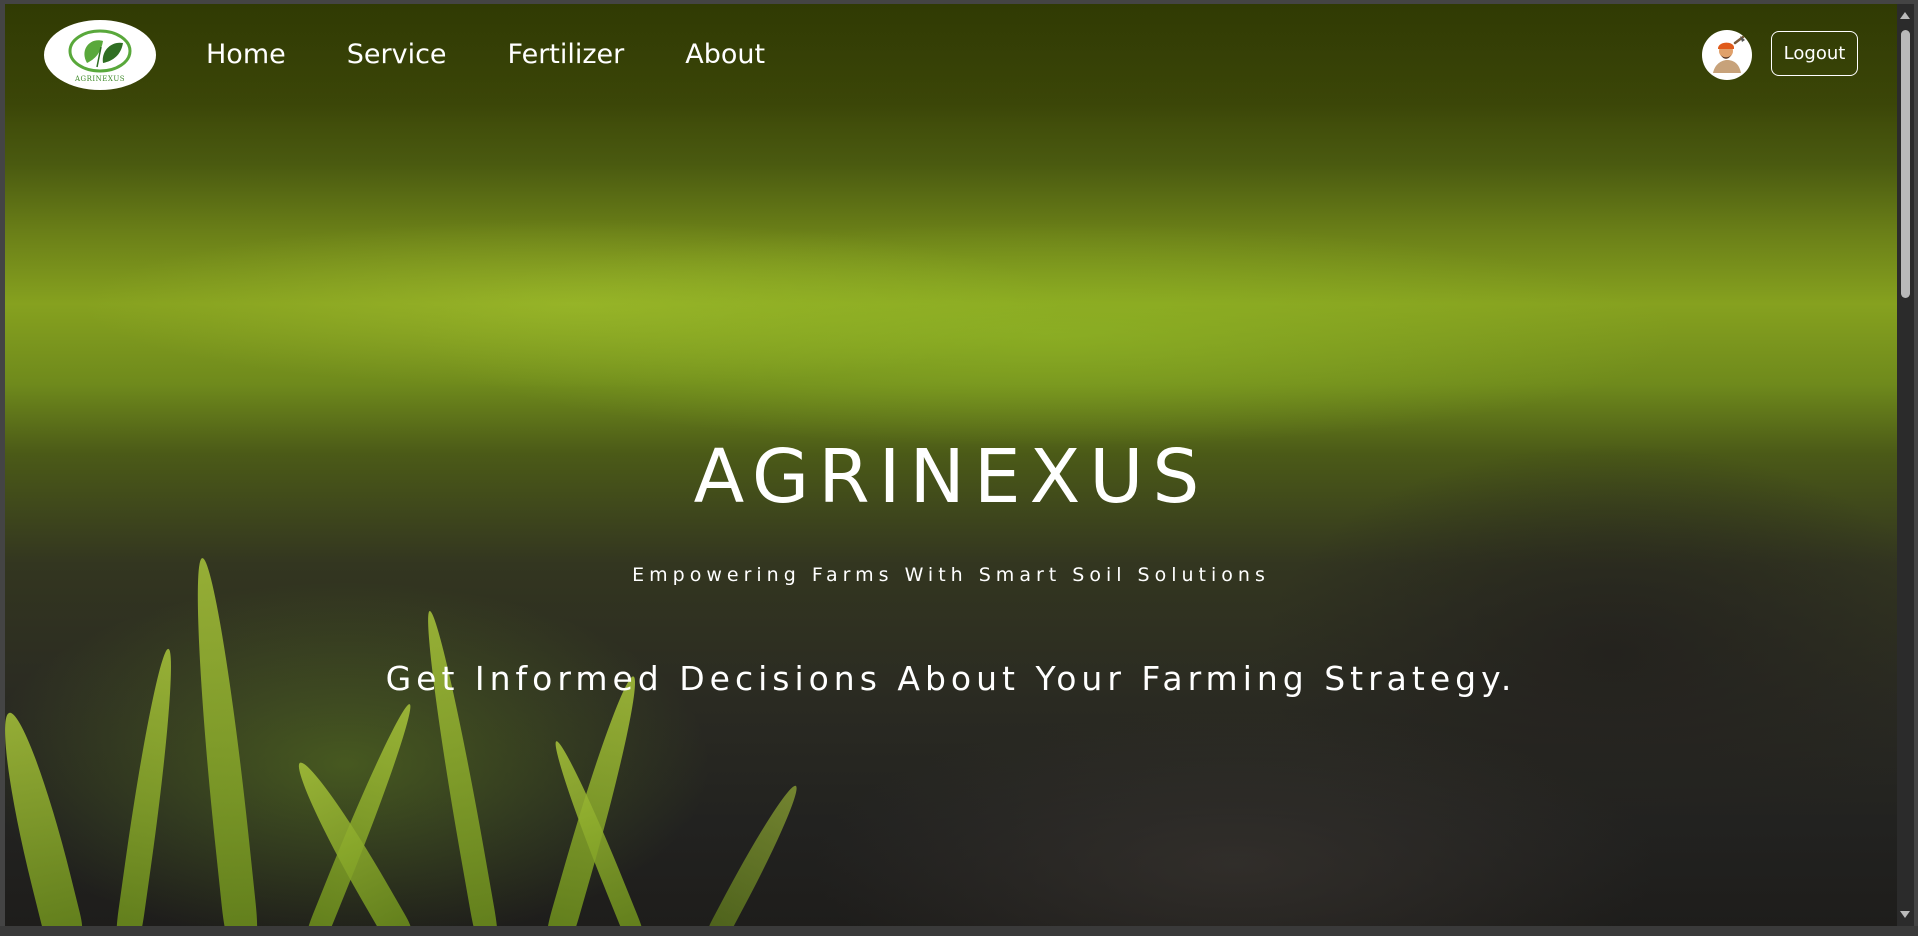 The image size is (1918, 936). I want to click on nav-link-about: About, so click(725, 55).